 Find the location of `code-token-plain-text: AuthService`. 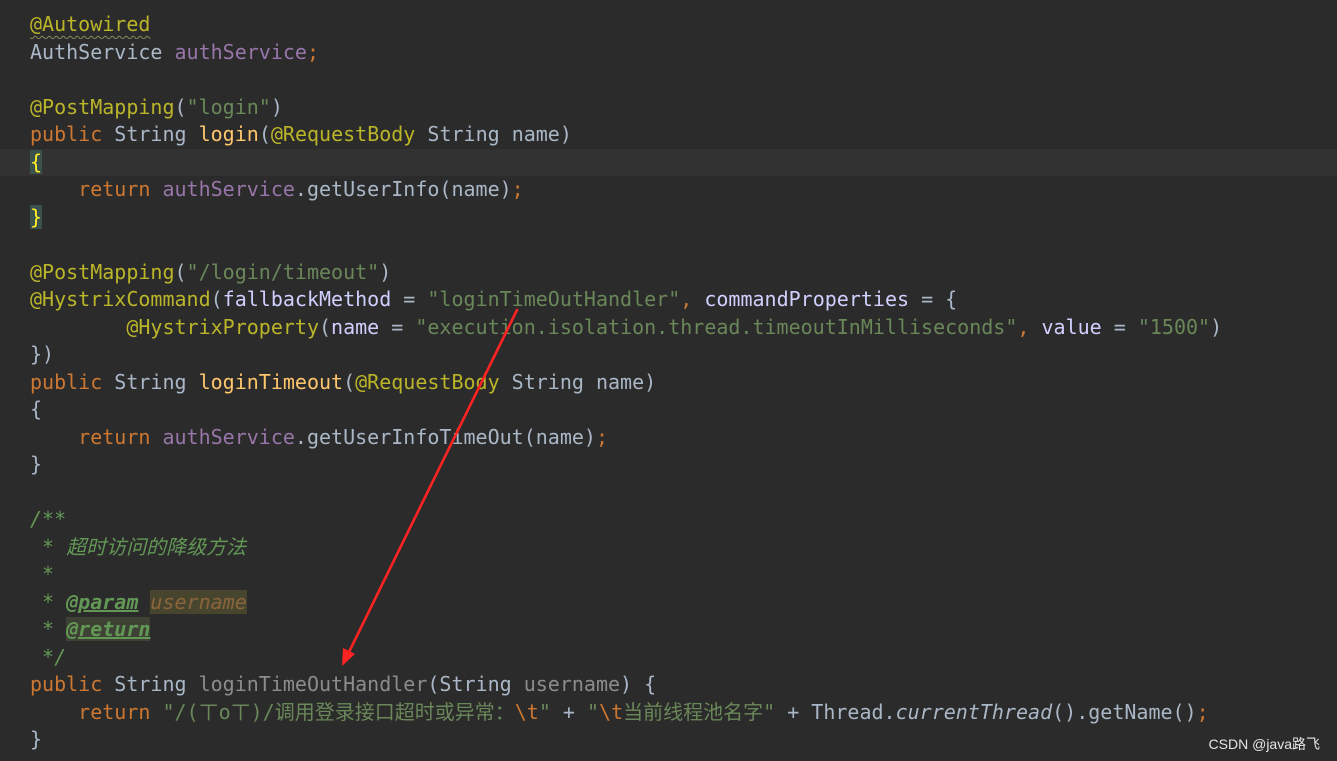

code-token-plain-text: AuthService is located at coordinates (102, 51).